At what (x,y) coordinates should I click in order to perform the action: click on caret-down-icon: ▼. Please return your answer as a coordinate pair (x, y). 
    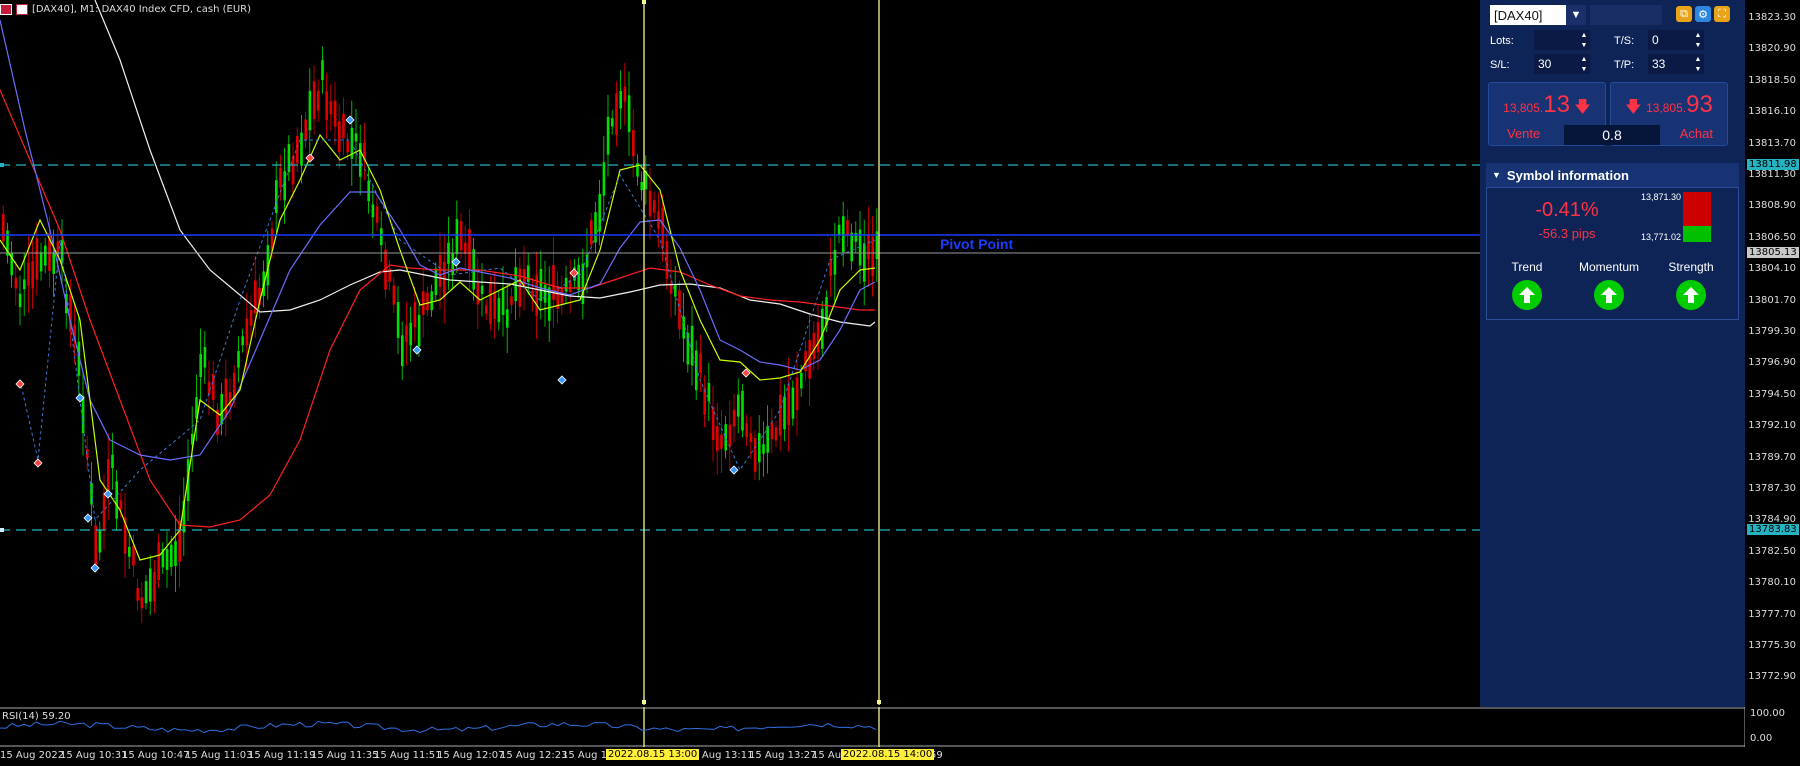
    Looking at the image, I should click on (1496, 175).